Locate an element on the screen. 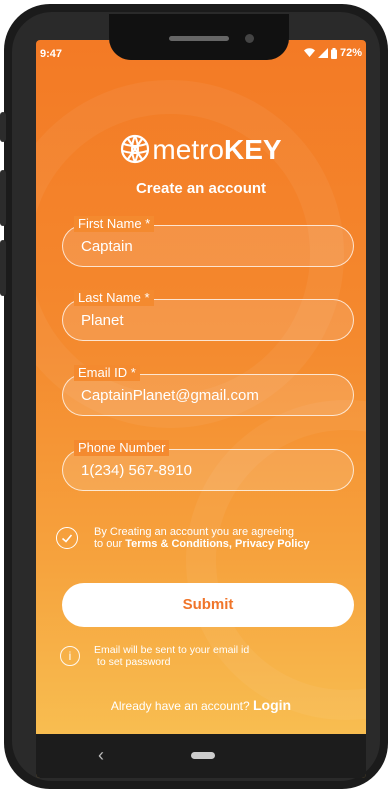 The width and height of the screenshot is (392, 793). signal-icon is located at coordinates (322, 53).